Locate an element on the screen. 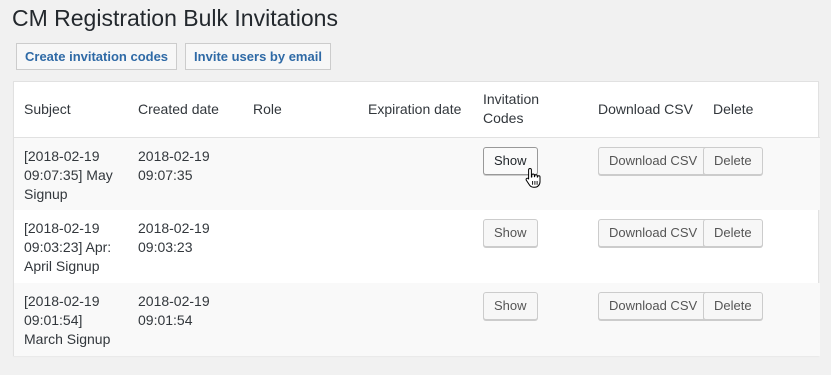 The height and width of the screenshot is (375, 831). column-header-download-csv: Download CSV is located at coordinates (645, 110).